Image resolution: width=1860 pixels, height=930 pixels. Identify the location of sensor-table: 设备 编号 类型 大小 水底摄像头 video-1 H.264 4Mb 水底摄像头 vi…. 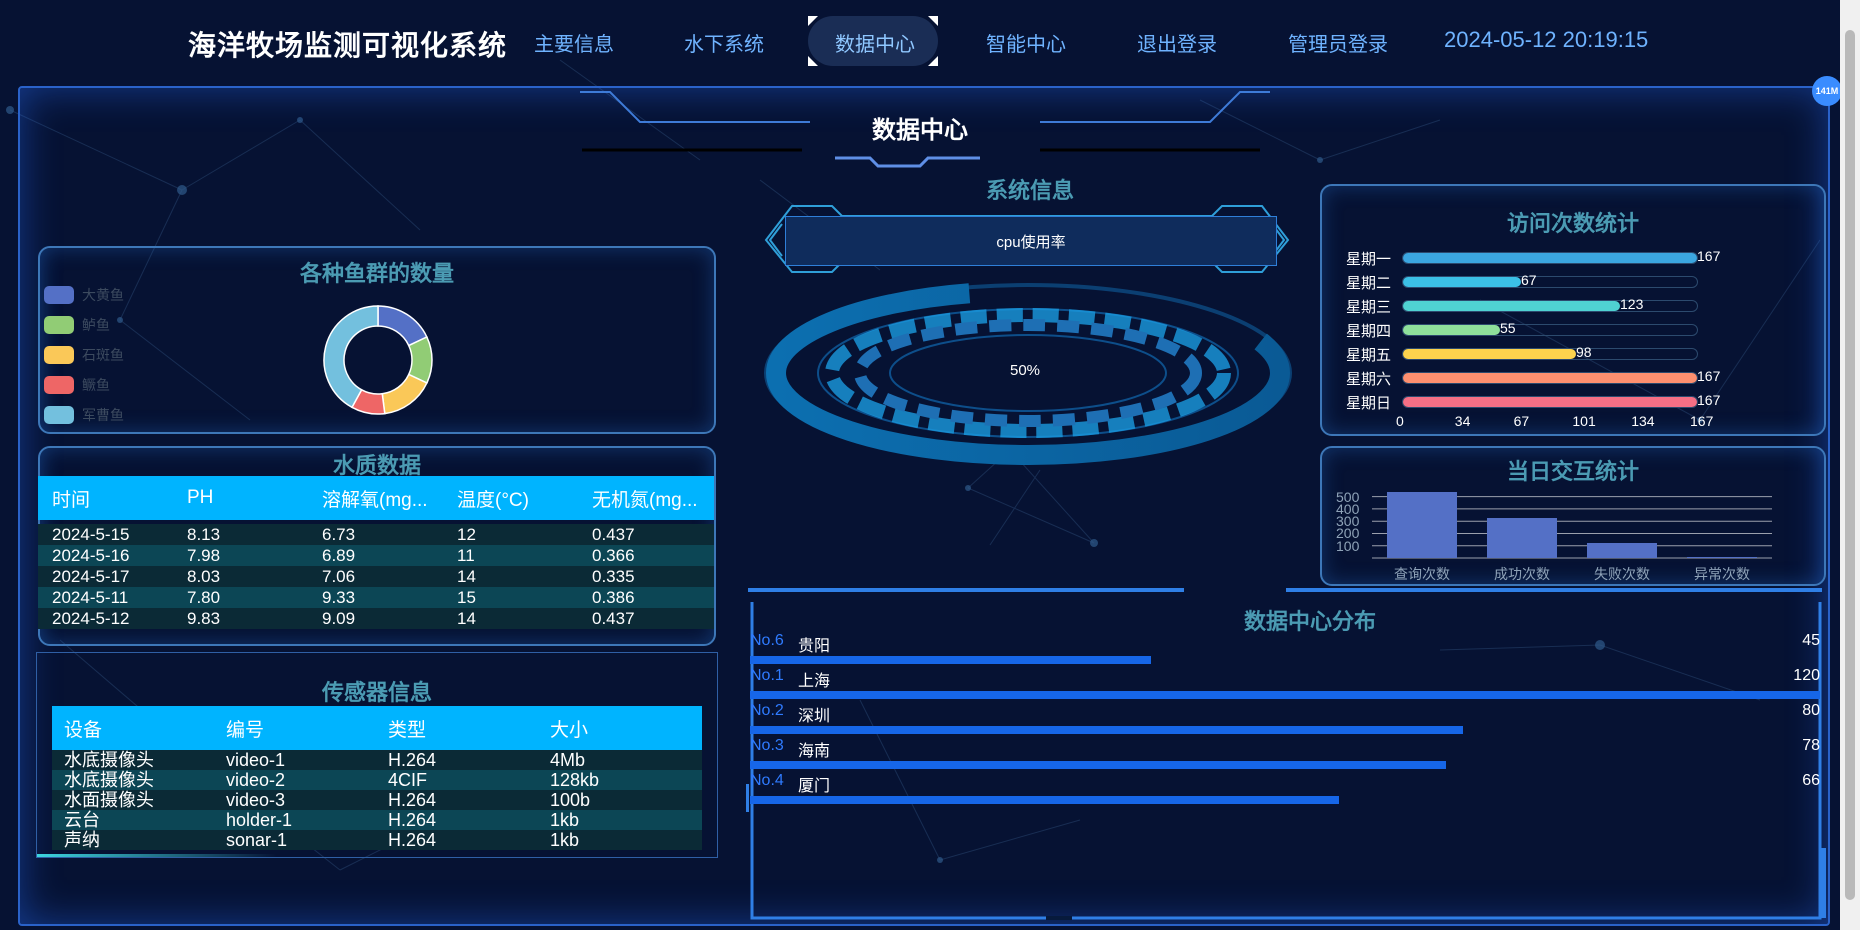
(377, 778).